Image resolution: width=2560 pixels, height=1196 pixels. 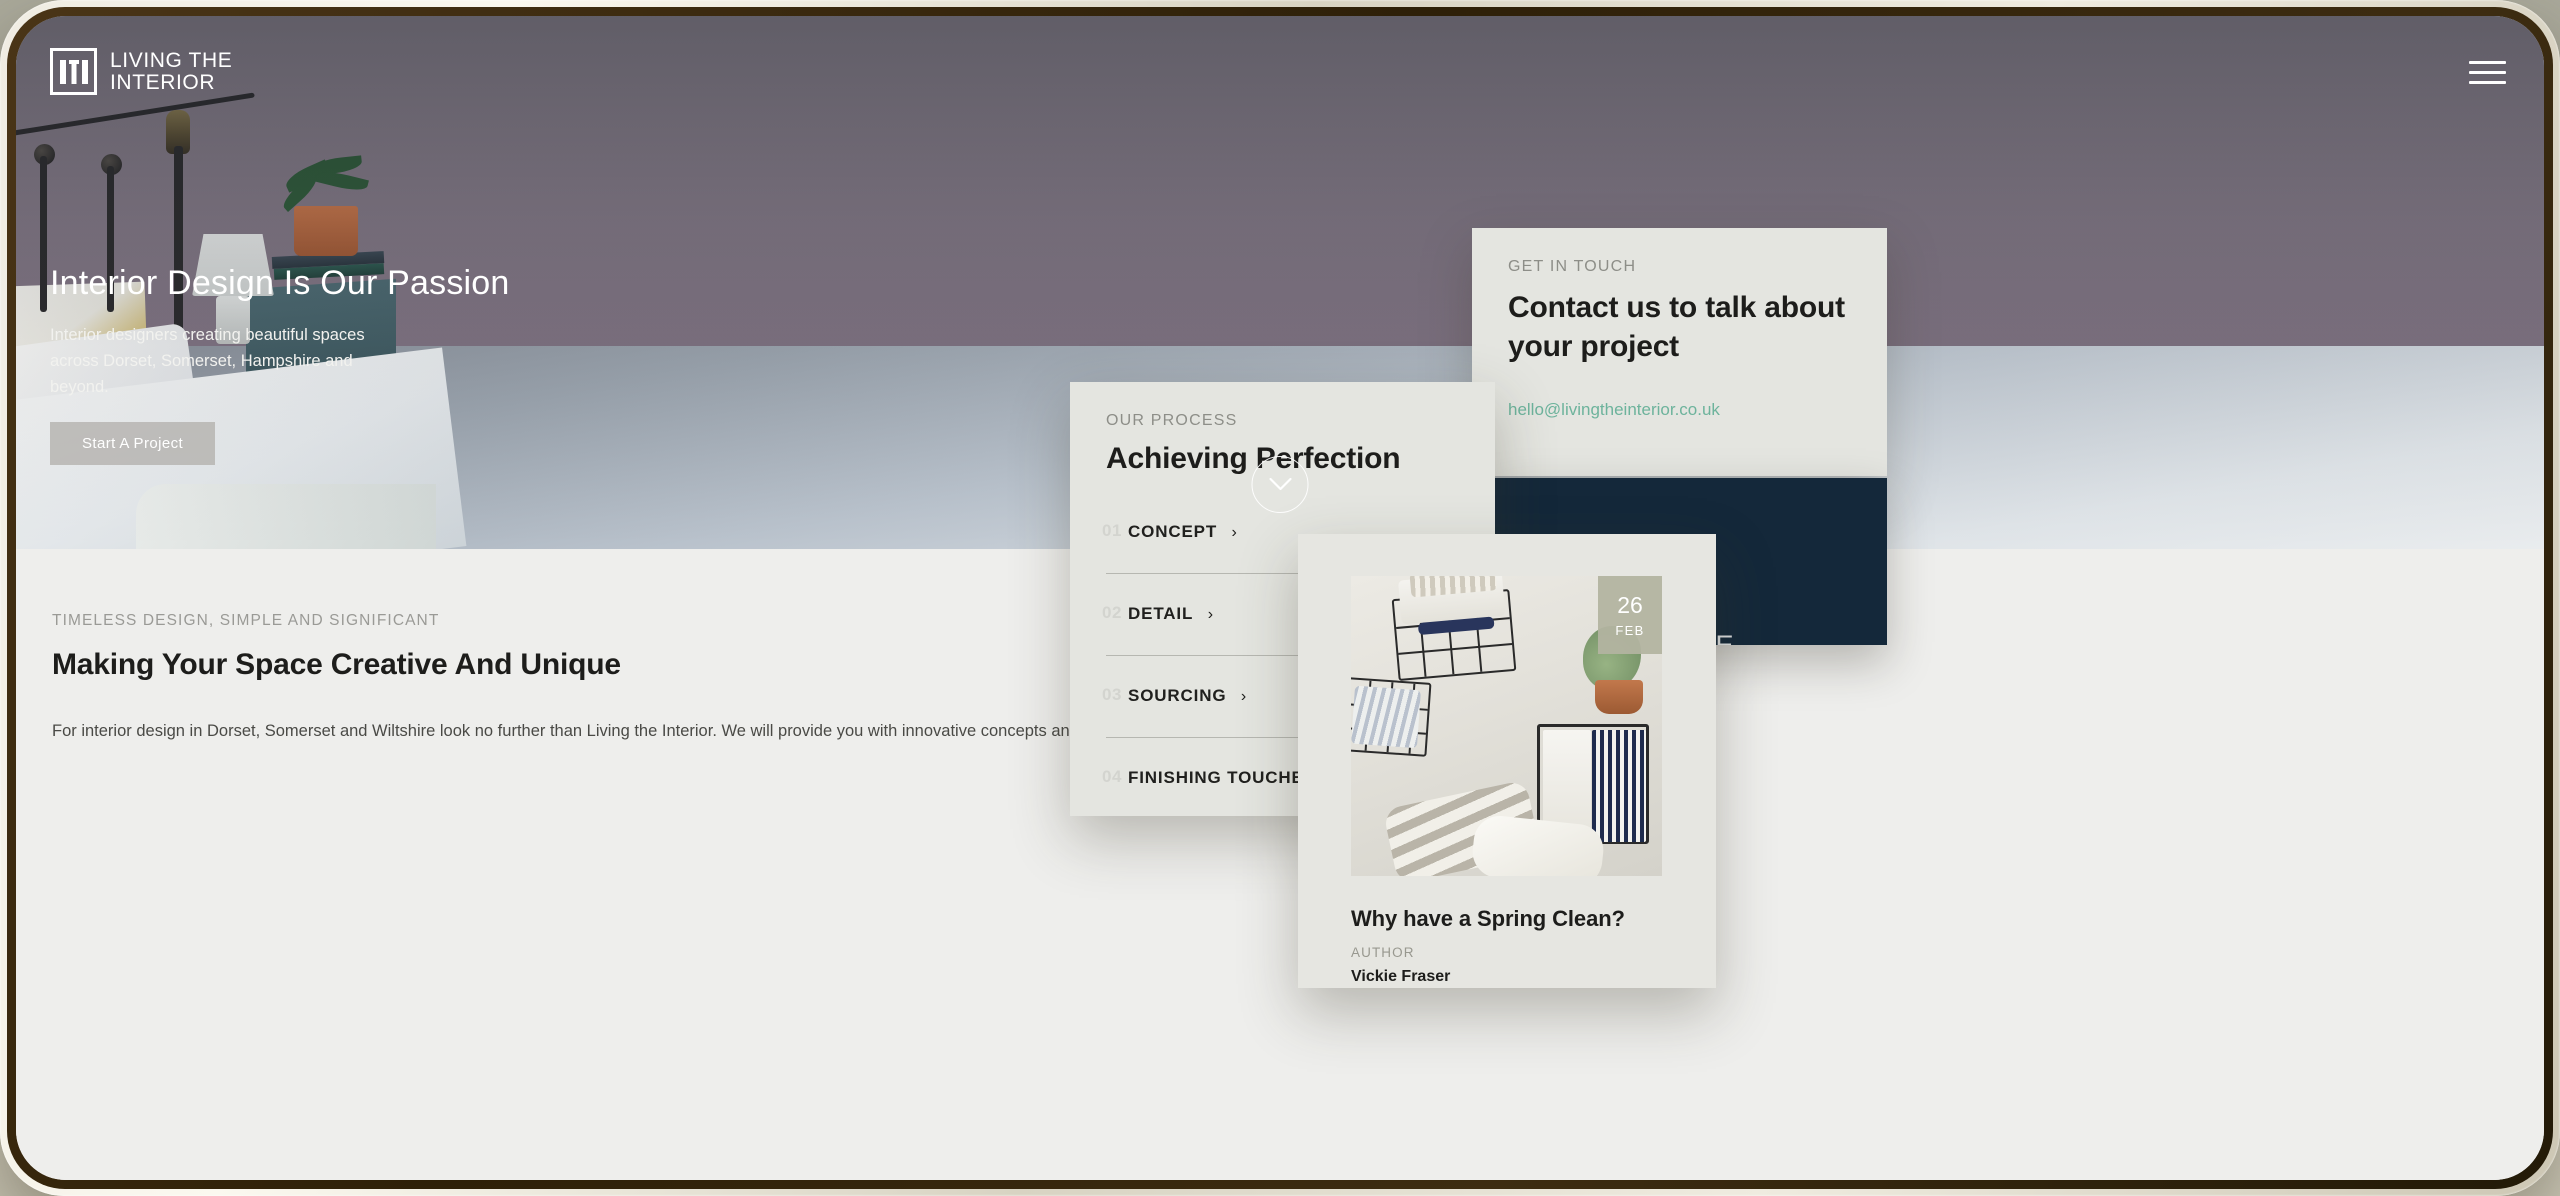 What do you see at coordinates (163, 82) in the screenshot?
I see `logo-line-2: INTERIOR` at bounding box center [163, 82].